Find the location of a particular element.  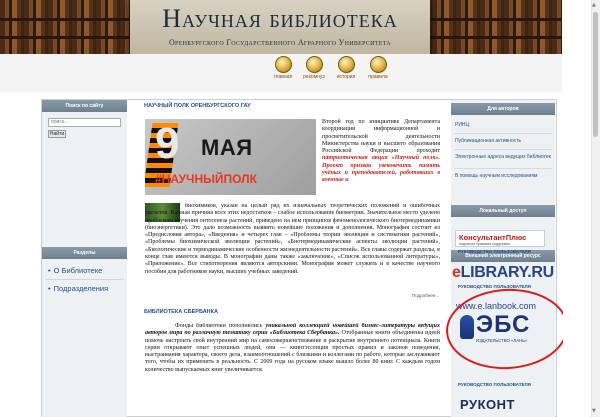

search-button: Найти is located at coordinates (57, 134).